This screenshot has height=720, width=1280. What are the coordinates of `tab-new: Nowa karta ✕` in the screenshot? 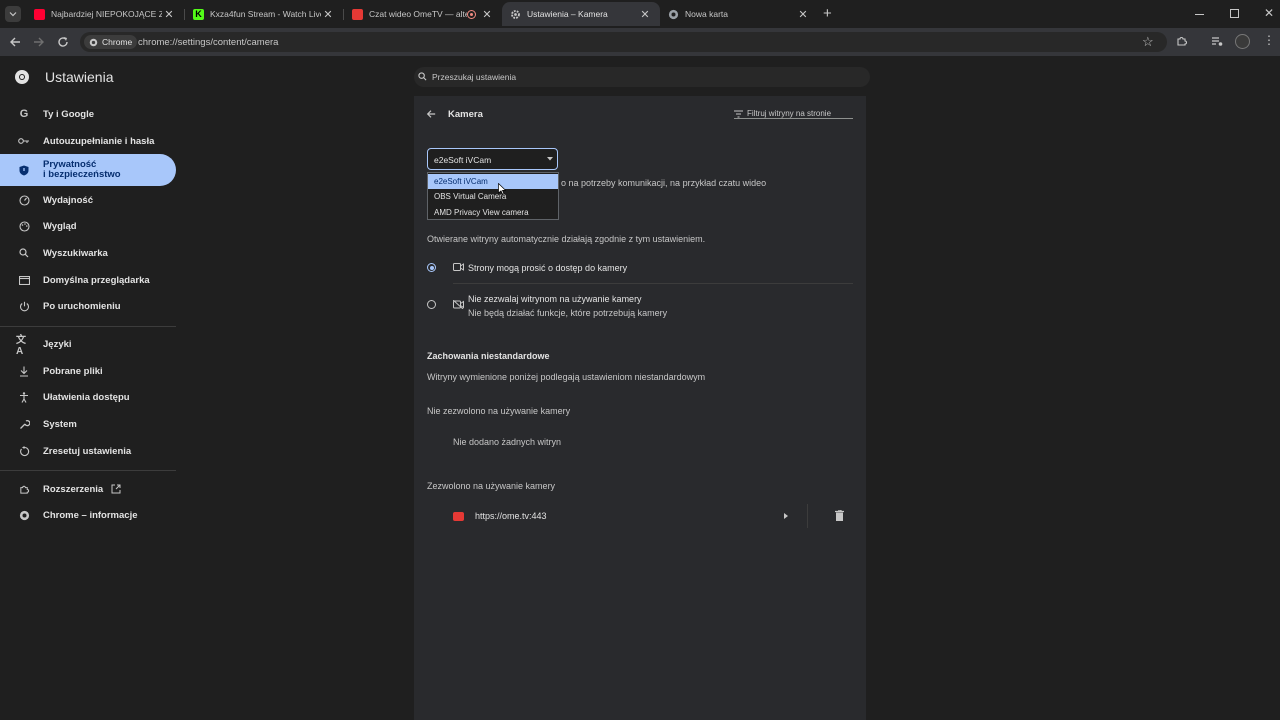 It's located at (739, 14).